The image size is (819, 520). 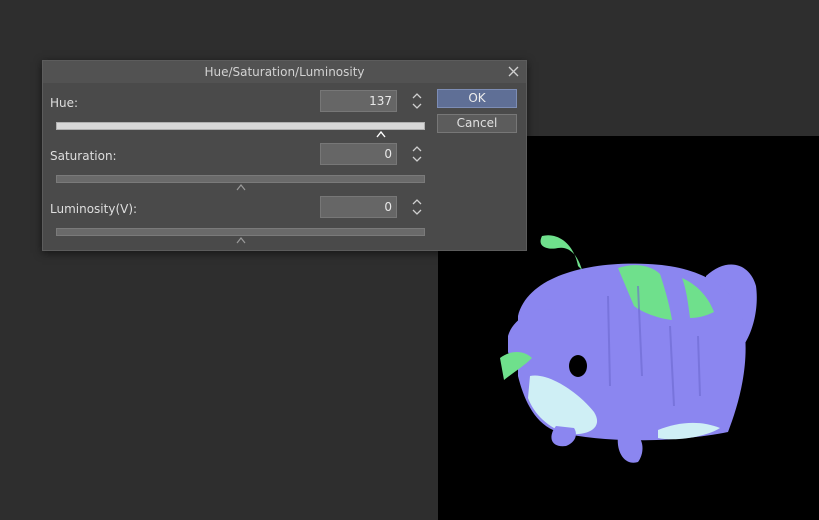 I want to click on saturation-value-field: 0, so click(x=358, y=154).